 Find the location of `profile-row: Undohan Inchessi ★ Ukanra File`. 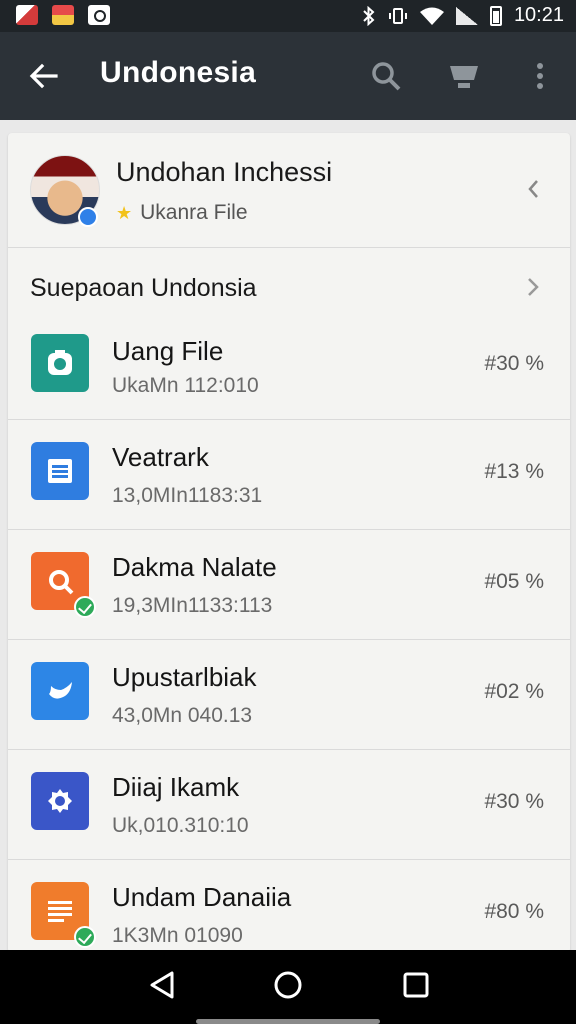

profile-row: Undohan Inchessi ★ Ukanra File is located at coordinates (289, 190).